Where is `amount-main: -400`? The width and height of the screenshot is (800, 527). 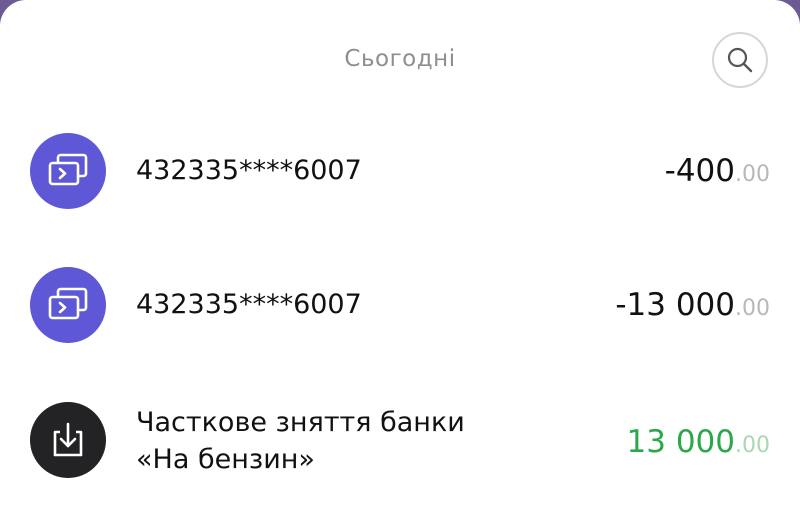 amount-main: -400 is located at coordinates (699, 171).